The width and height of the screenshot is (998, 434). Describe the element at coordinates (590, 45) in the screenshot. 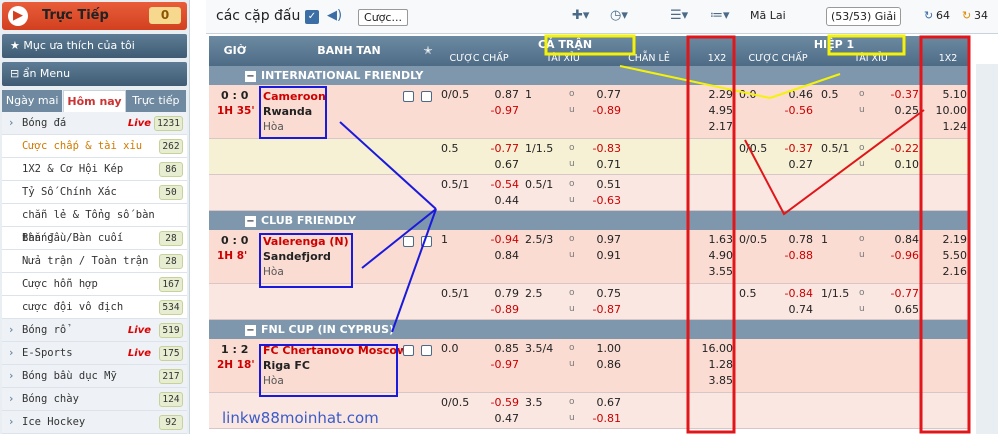

I see `full-time-highlight` at that location.